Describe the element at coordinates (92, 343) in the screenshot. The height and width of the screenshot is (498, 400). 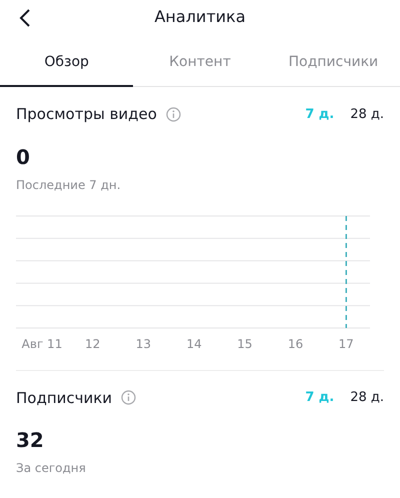
I see `axis-label: 12` at that location.